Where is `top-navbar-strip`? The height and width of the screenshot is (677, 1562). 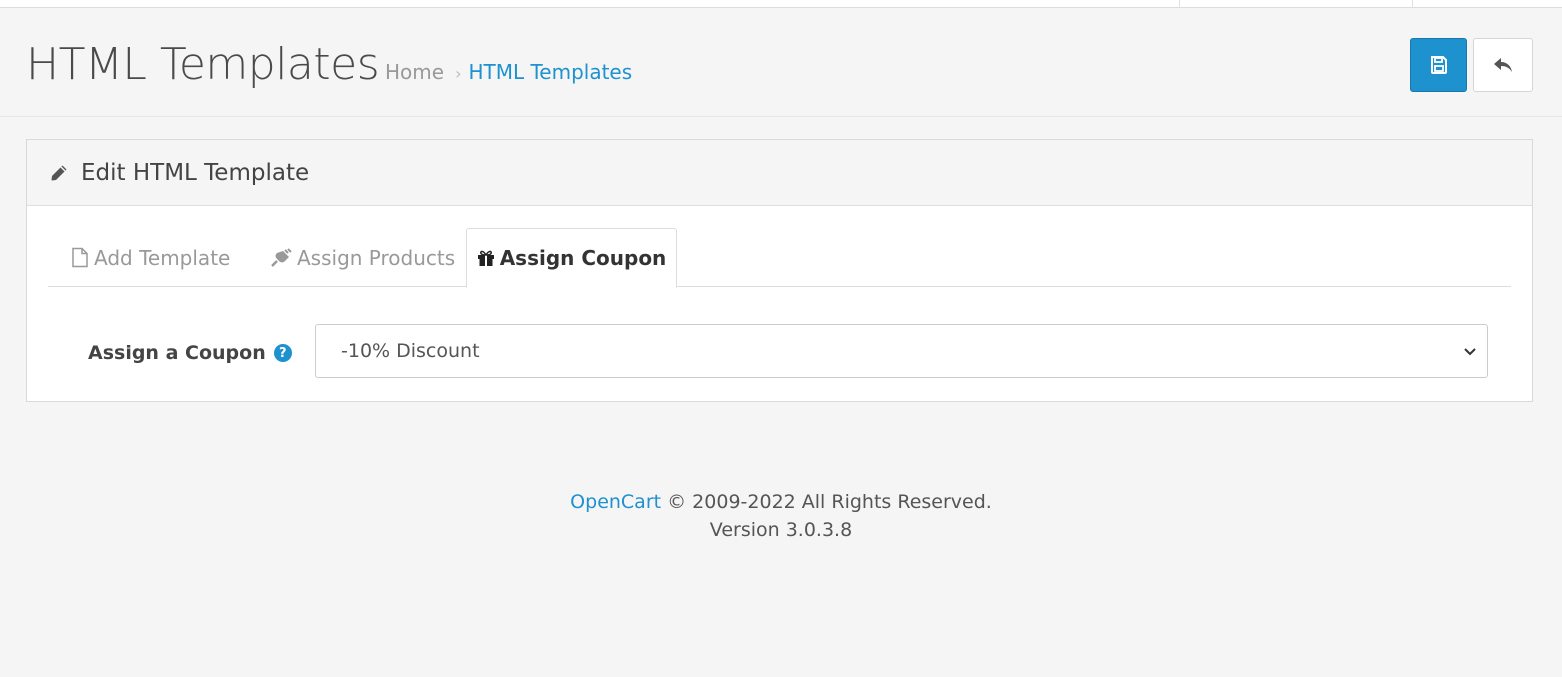 top-navbar-strip is located at coordinates (781, 4).